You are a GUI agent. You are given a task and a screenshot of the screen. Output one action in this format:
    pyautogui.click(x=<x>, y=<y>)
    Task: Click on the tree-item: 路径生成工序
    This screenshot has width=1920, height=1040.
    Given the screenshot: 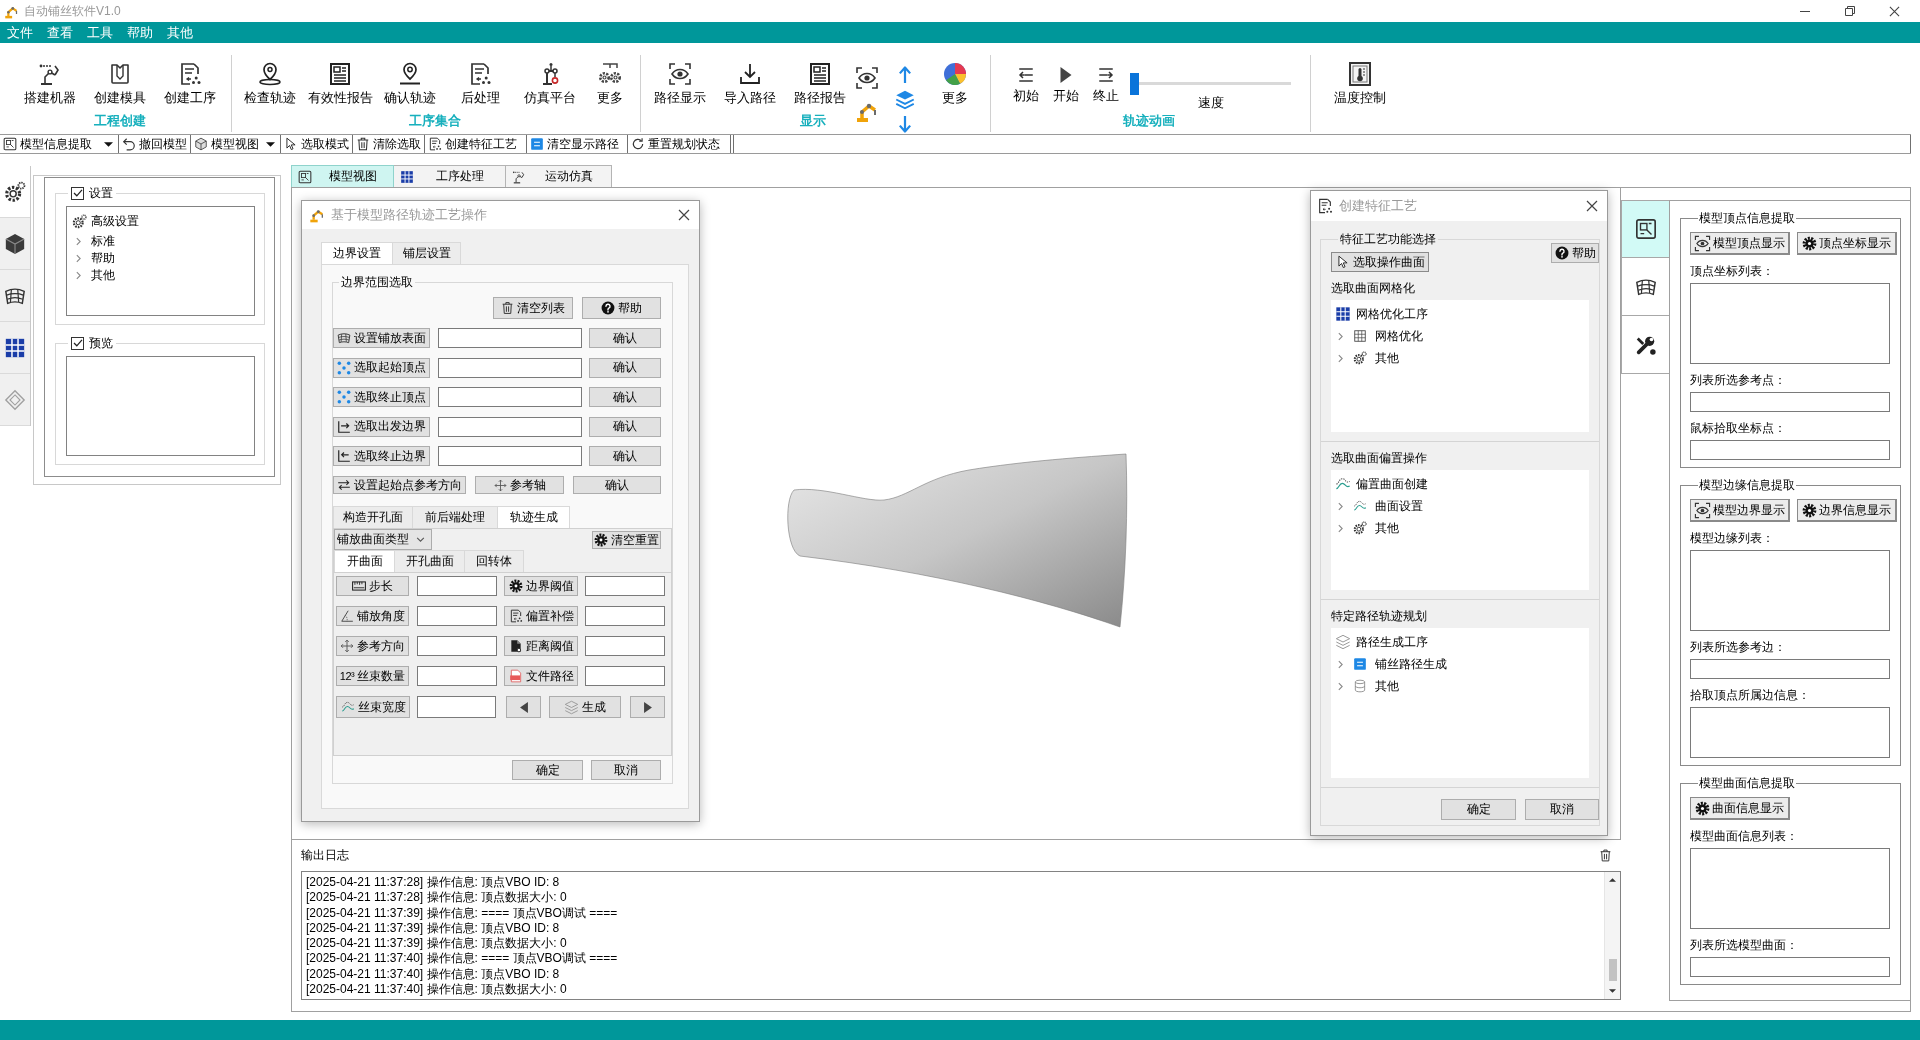 What is the action you would take?
    pyautogui.click(x=1460, y=642)
    